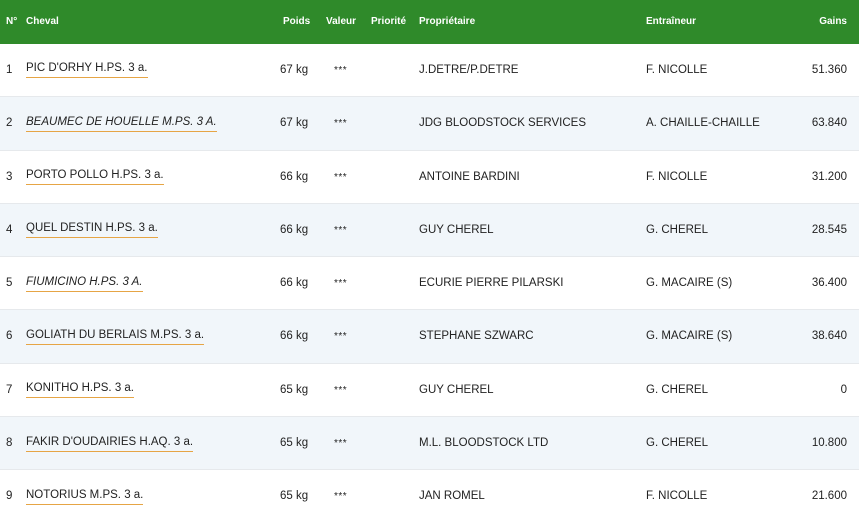 Image resolution: width=859 pixels, height=522 pixels. Describe the element at coordinates (829, 336) in the screenshot. I see `row-gains: 38.640` at that location.